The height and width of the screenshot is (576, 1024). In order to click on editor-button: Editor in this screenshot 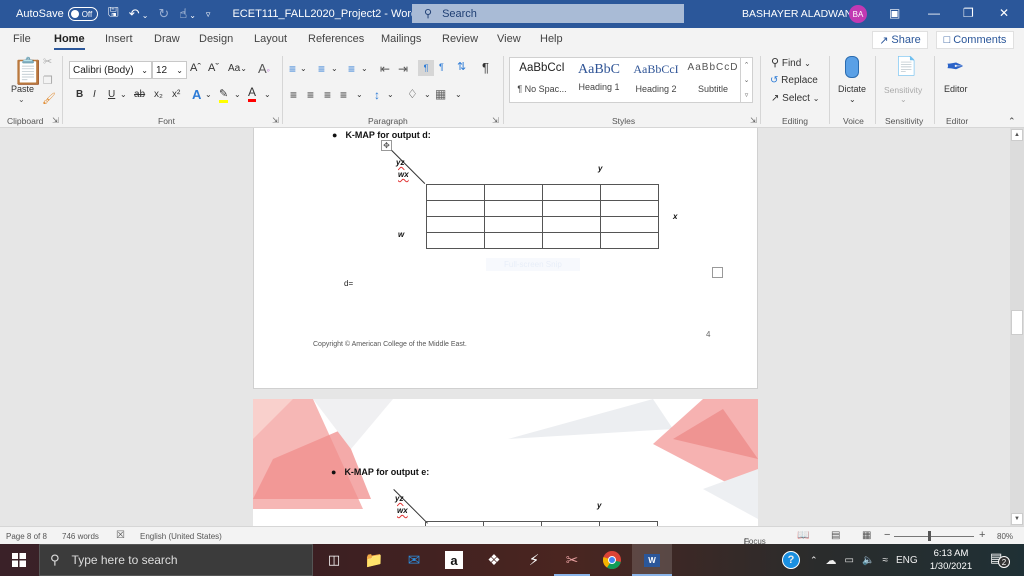, I will do `click(956, 89)`.